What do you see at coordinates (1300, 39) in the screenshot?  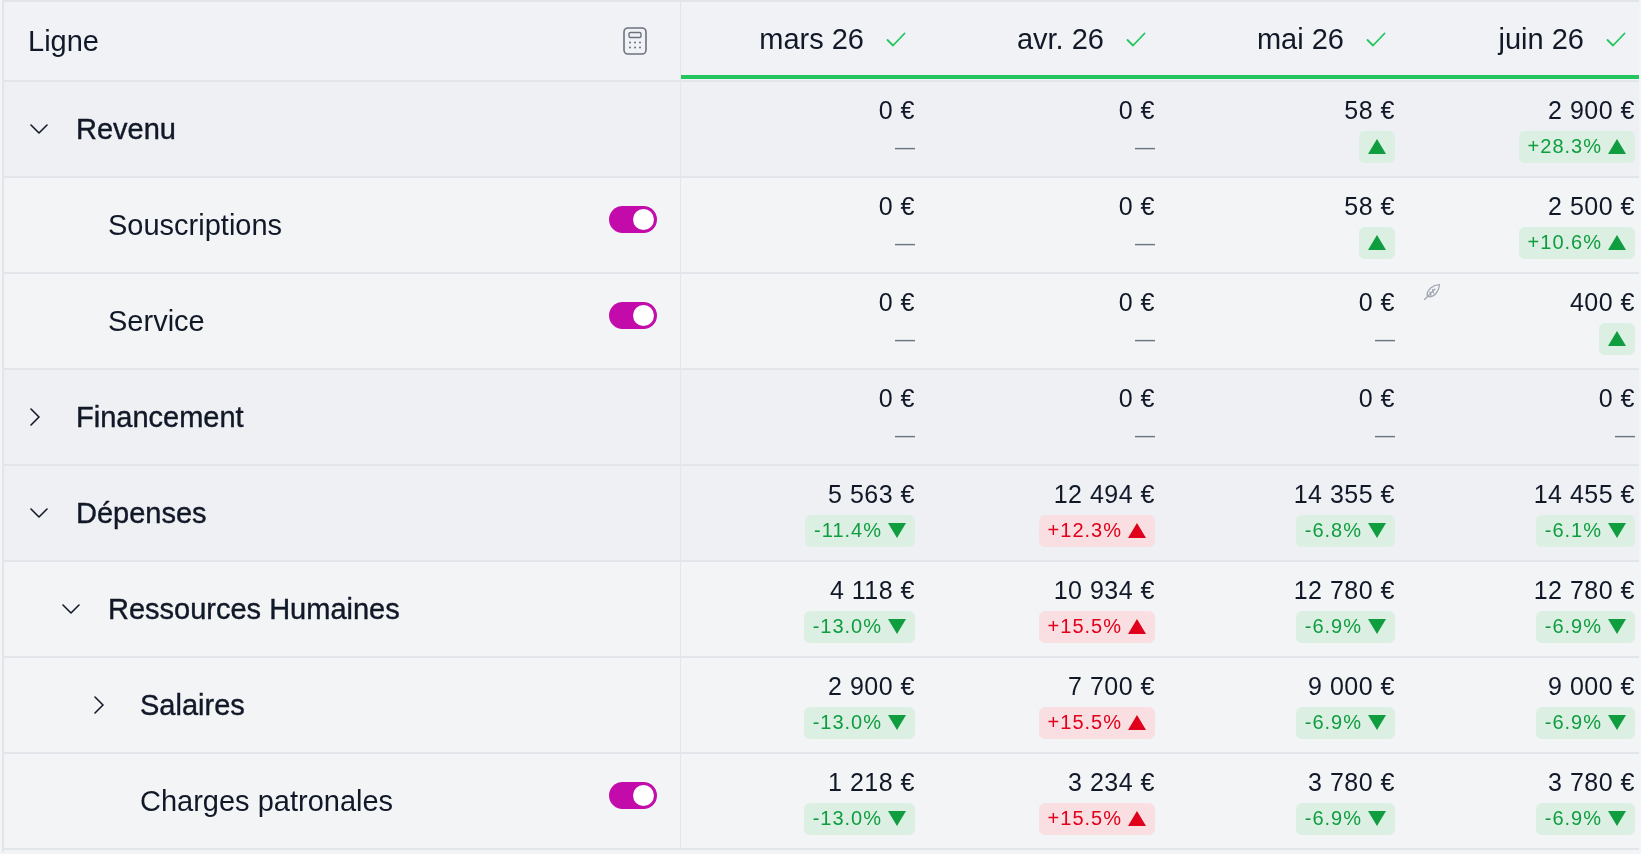 I see `month-header: mai 26` at bounding box center [1300, 39].